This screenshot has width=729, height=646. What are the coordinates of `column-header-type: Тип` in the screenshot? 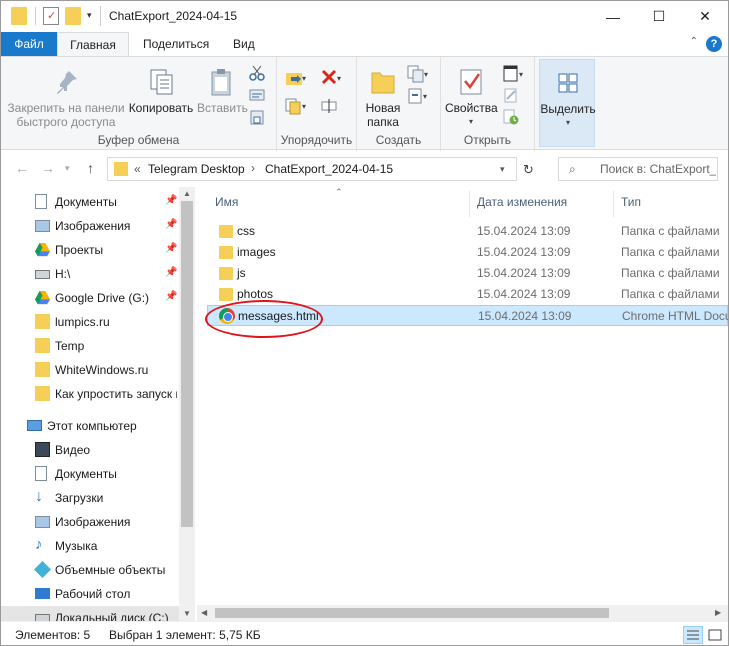 It's located at (631, 206).